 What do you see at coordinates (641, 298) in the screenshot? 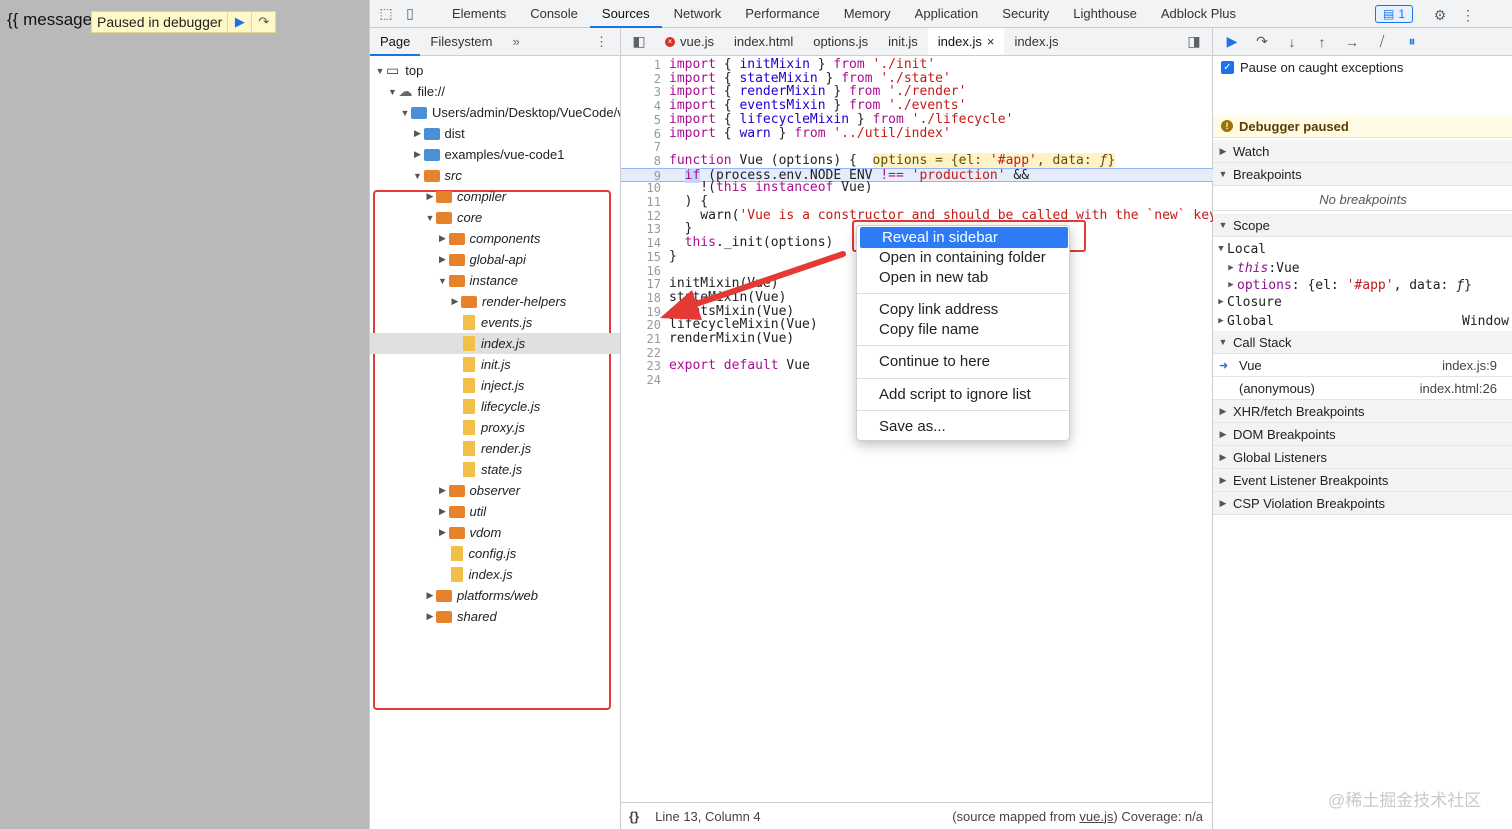
I see `line-number: 18` at bounding box center [641, 298].